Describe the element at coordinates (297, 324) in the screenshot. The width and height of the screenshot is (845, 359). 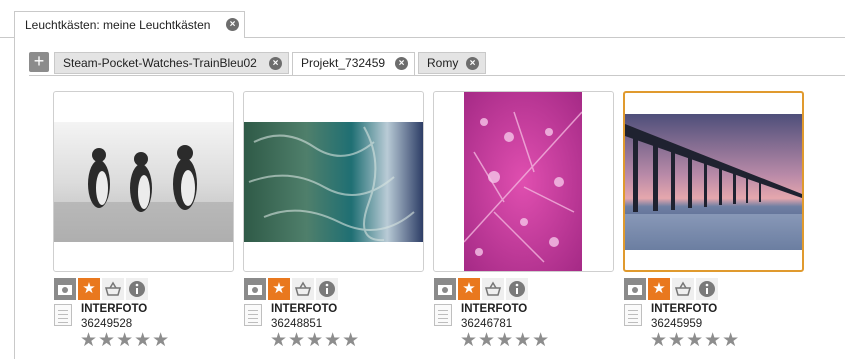
I see `image-id: 36248851` at that location.